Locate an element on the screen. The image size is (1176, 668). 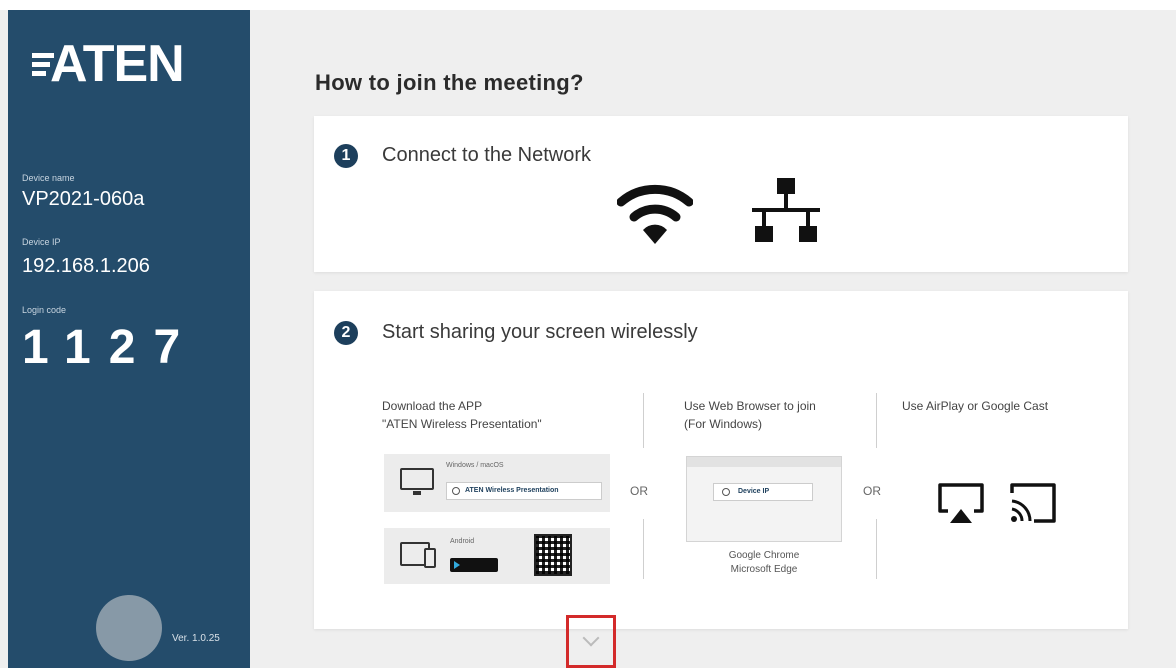
device-name-value: VP2021-060a is located at coordinates (83, 199).